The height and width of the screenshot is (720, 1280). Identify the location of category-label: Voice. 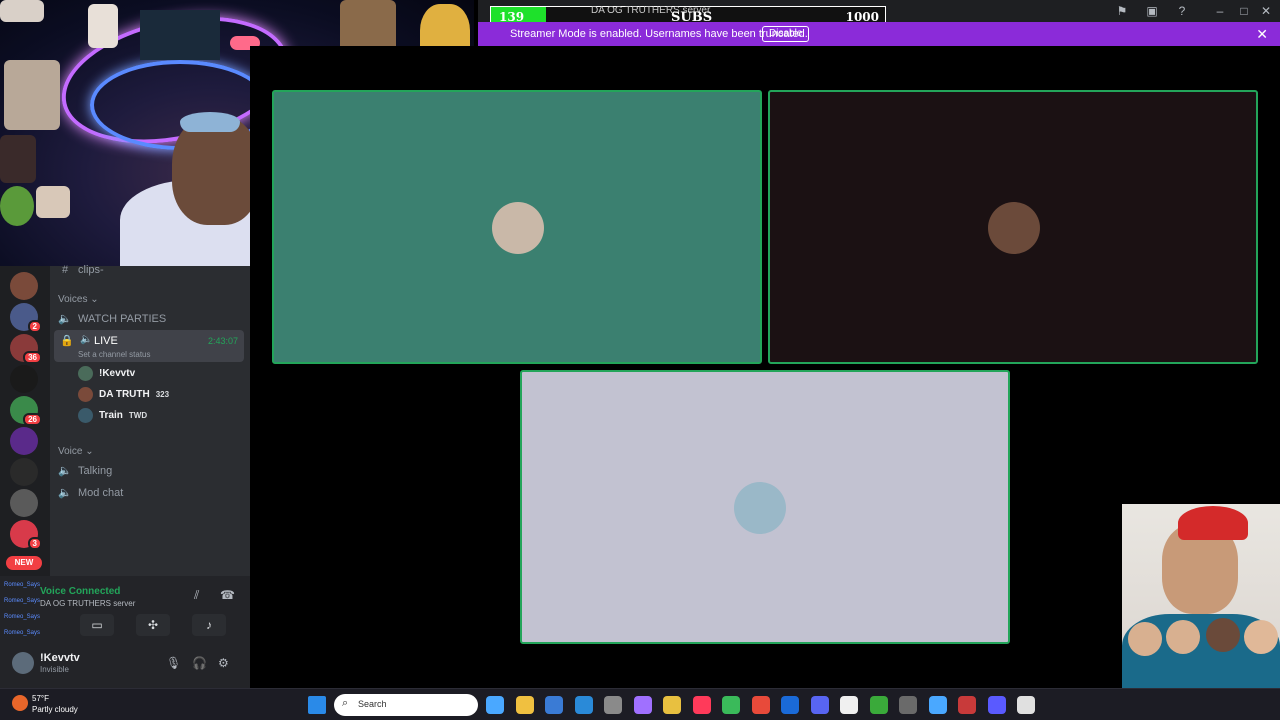
(70, 451).